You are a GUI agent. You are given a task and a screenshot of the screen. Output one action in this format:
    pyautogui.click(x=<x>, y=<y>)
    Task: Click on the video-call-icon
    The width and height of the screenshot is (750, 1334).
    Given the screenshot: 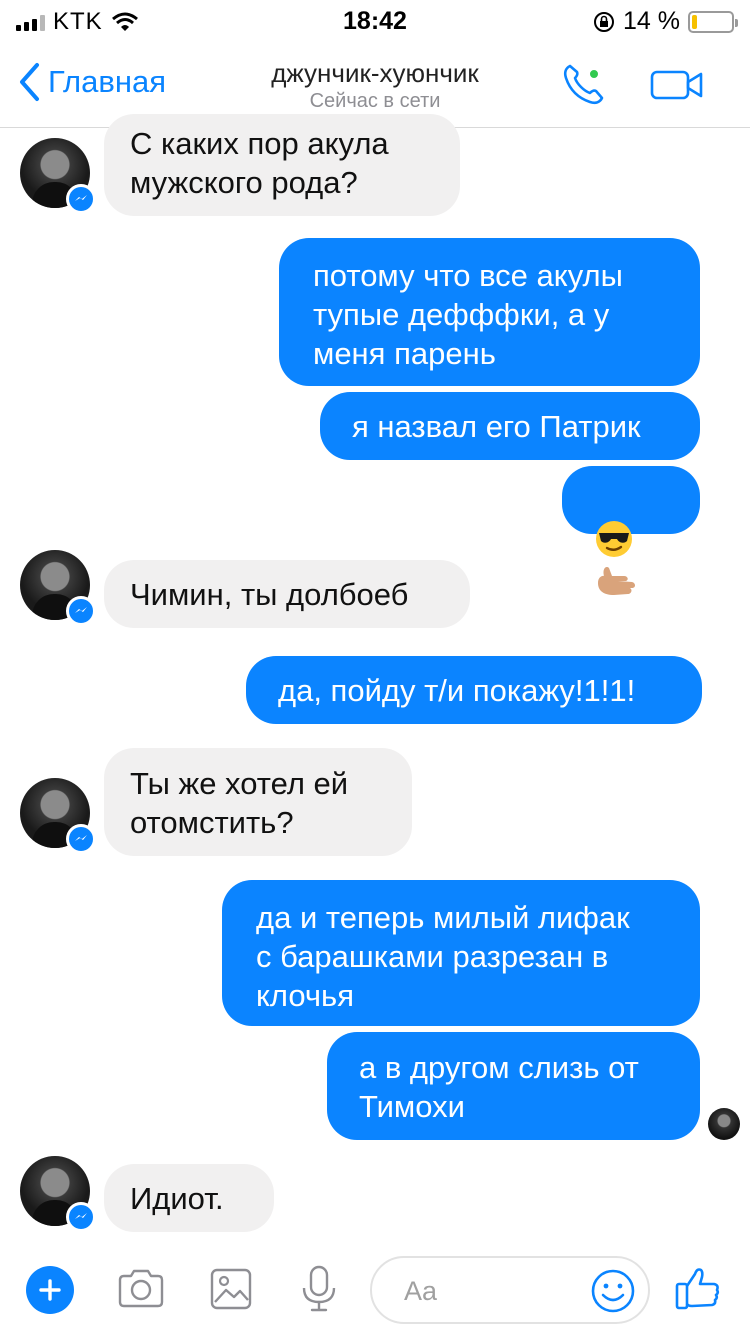 What is the action you would take?
    pyautogui.click(x=677, y=85)
    